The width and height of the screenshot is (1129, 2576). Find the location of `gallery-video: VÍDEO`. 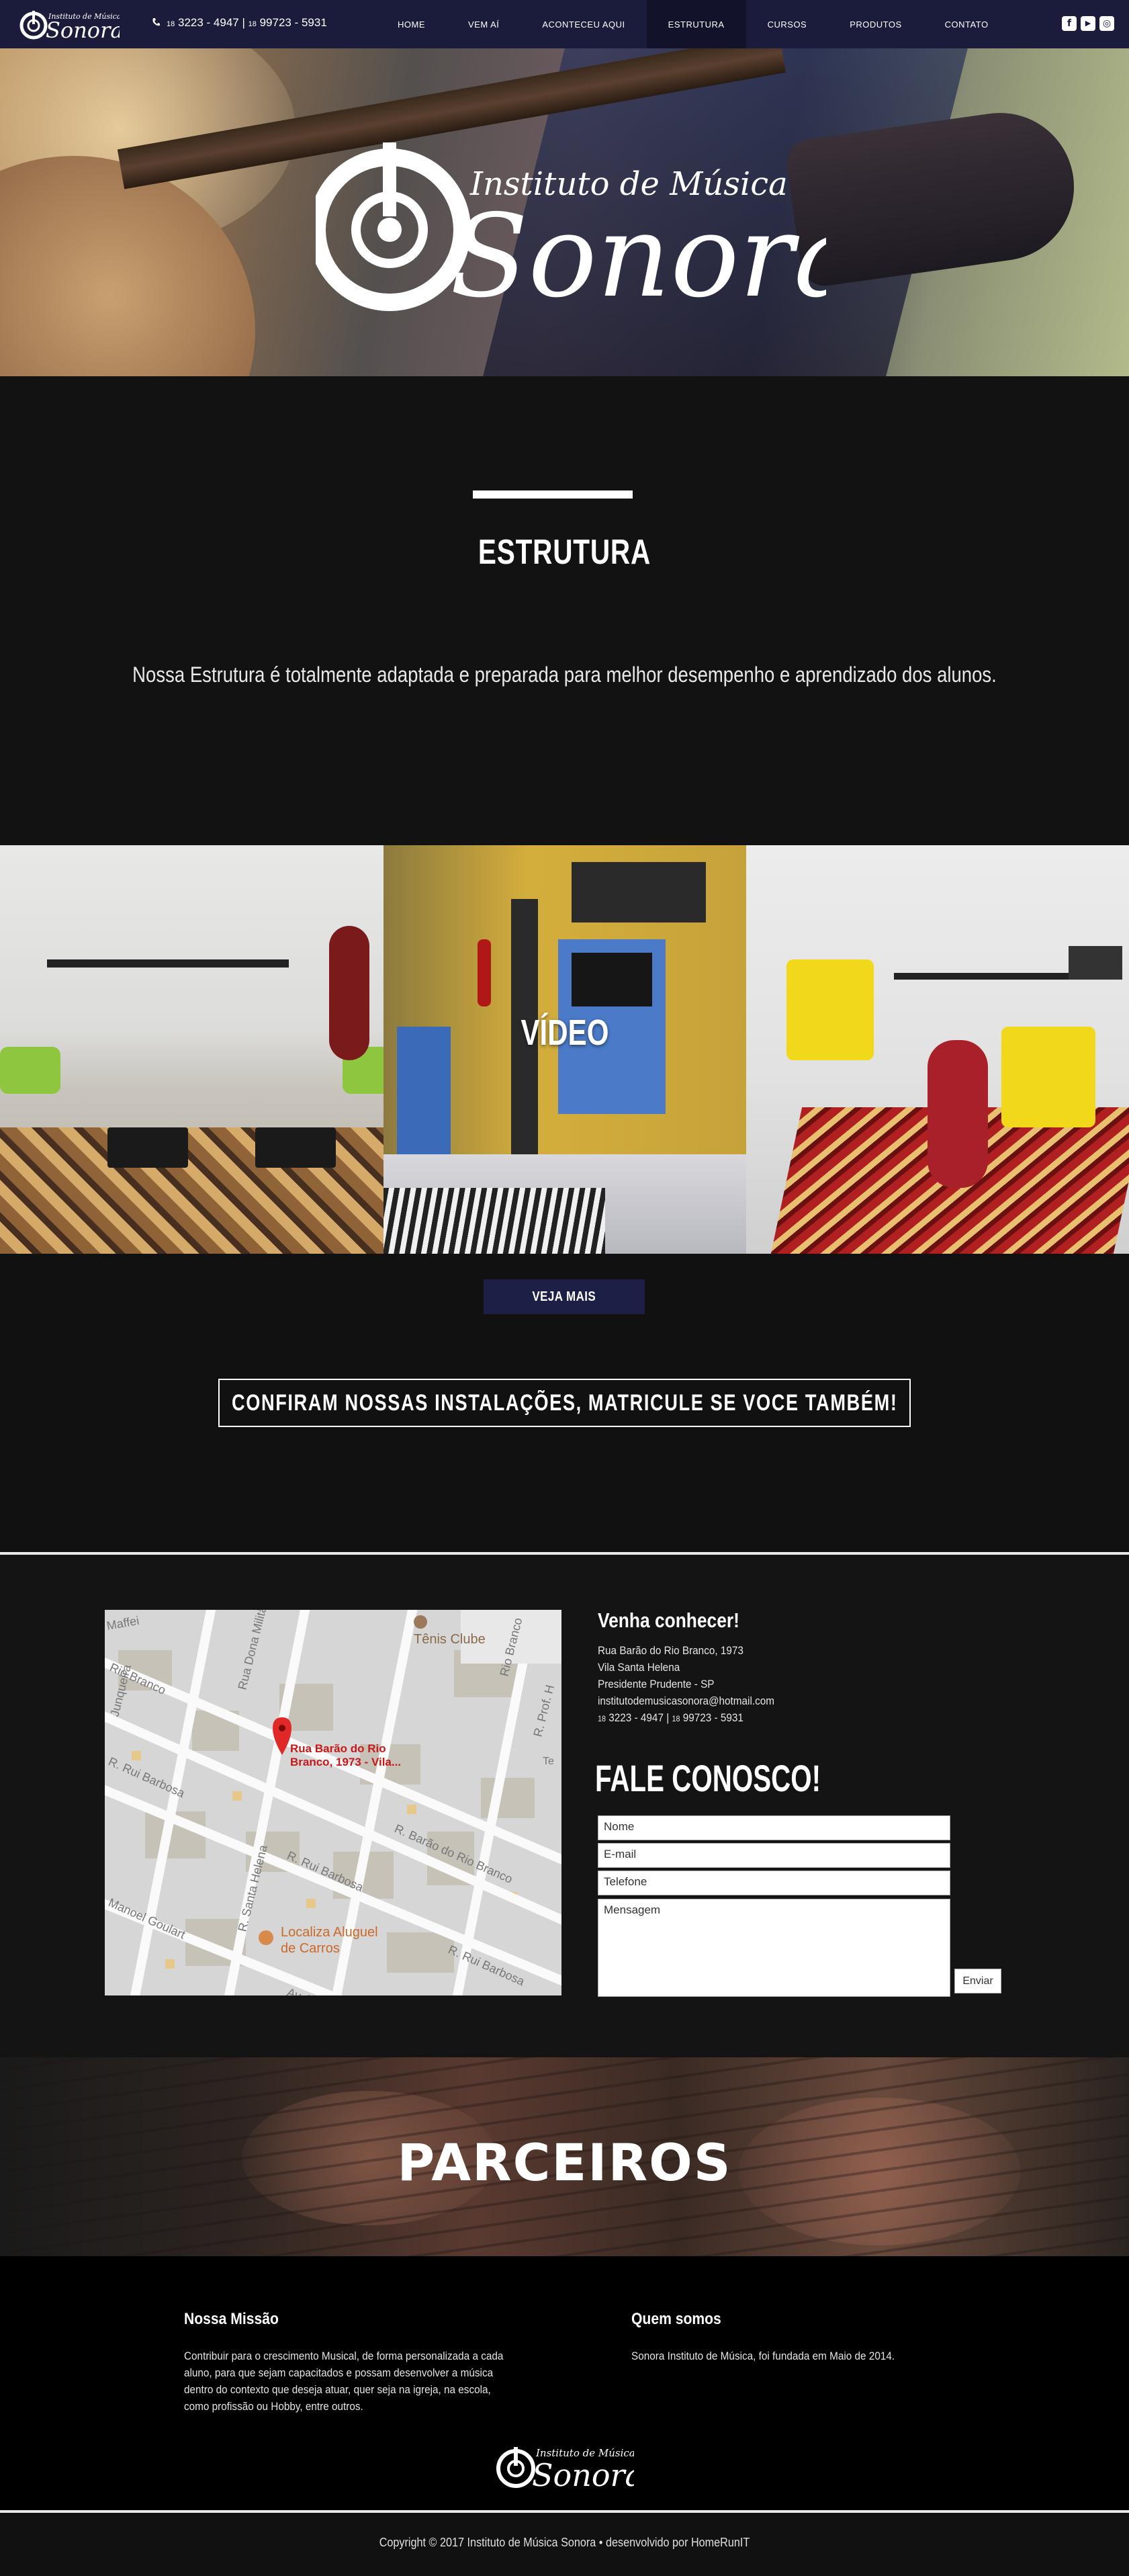

gallery-video: VÍDEO is located at coordinates (564, 1049).